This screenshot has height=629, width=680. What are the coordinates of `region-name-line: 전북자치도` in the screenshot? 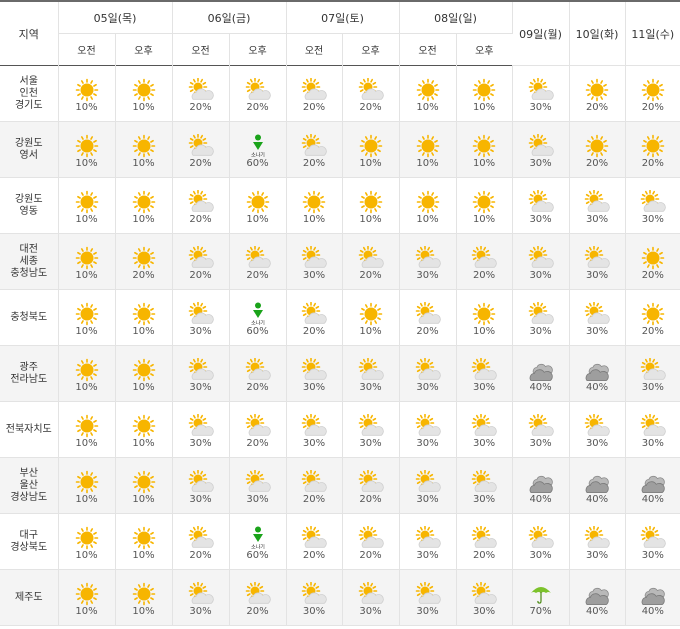 It's located at (28, 429).